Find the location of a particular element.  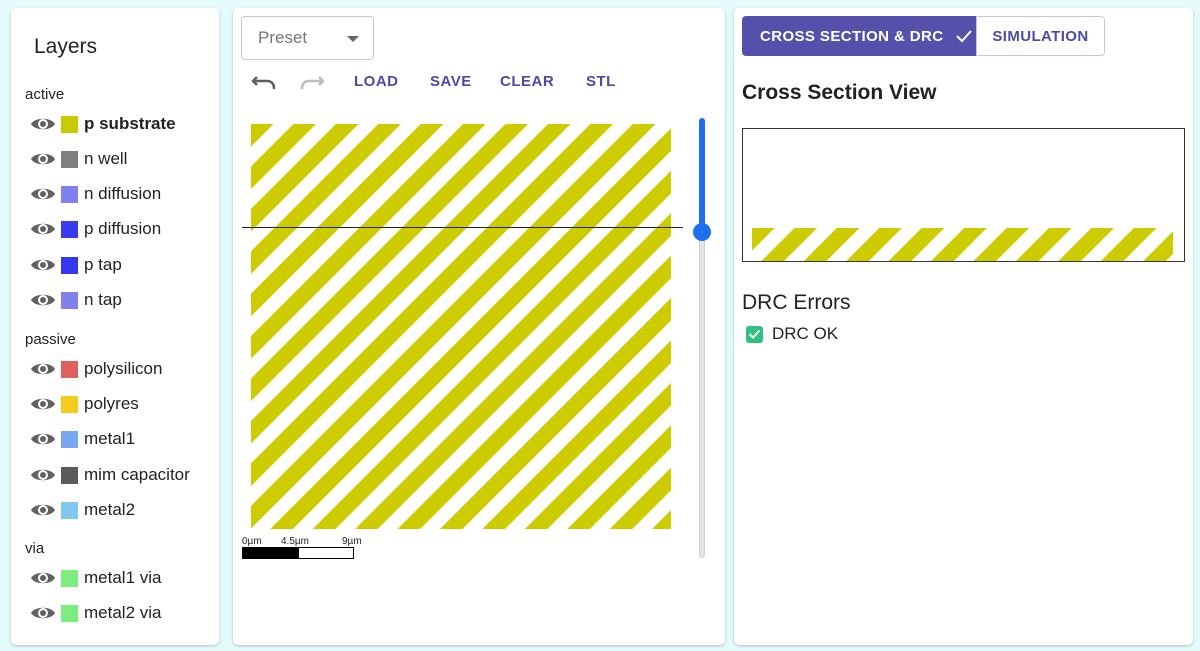

drc-ok-label: DRC OK is located at coordinates (805, 333).